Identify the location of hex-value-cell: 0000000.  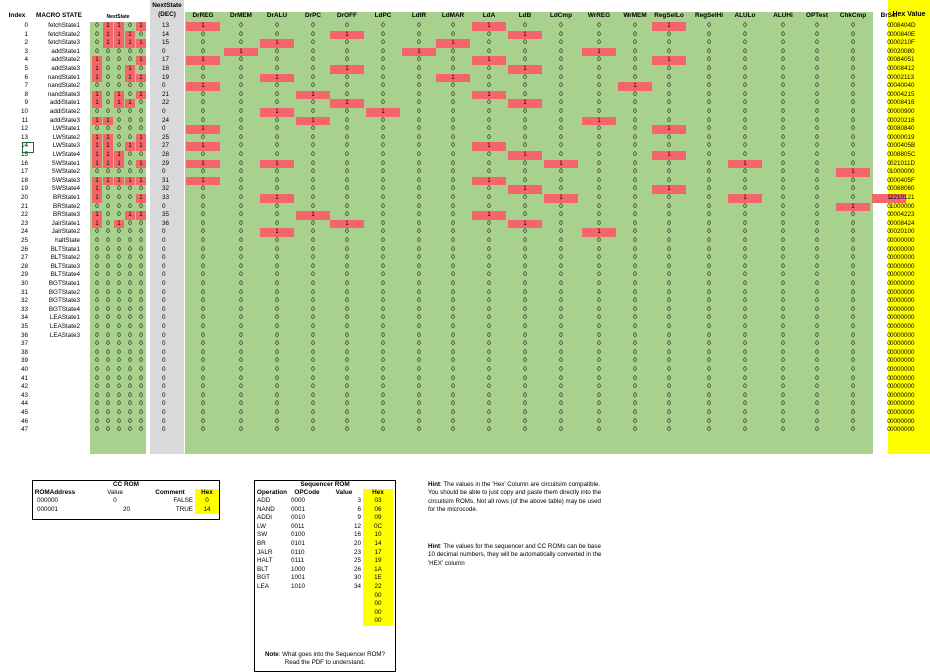
(909, 327).